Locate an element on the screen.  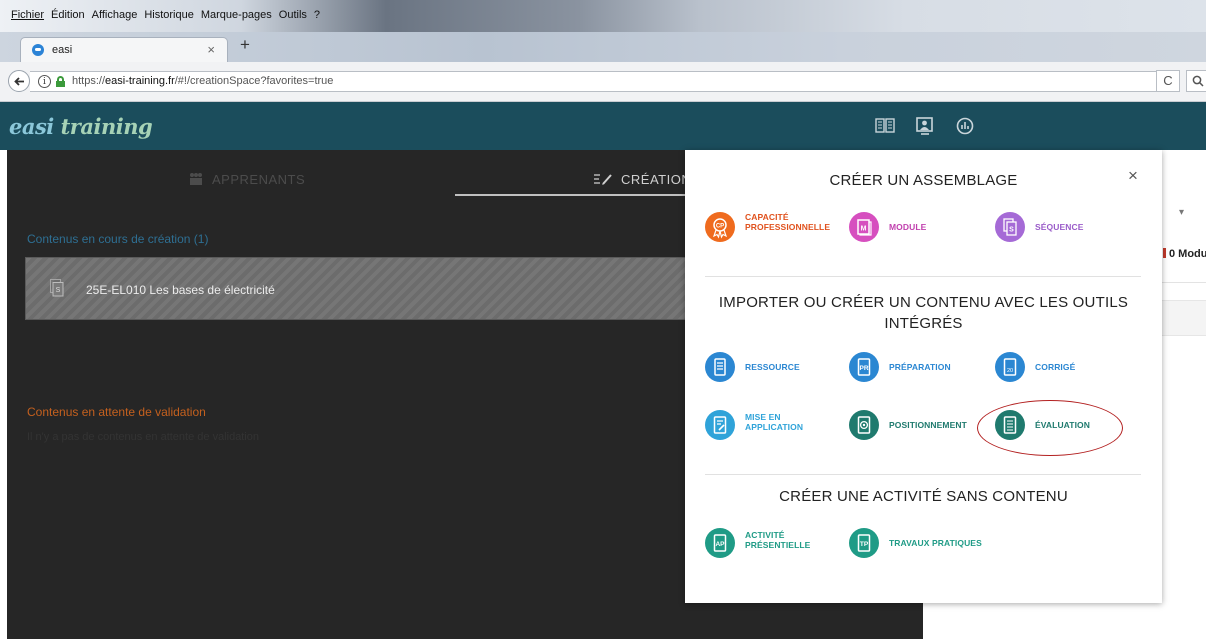
evaluation-highlight-annotation is located at coordinates (1050, 428).